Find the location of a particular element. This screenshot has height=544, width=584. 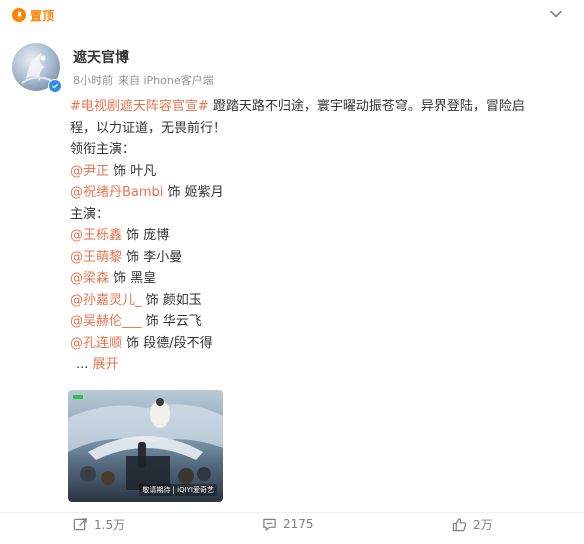

post-text-segment: 蹬踏天路不归途，寰宇曜动振苍穹。异界登陆，冒险启 is located at coordinates (366, 106).